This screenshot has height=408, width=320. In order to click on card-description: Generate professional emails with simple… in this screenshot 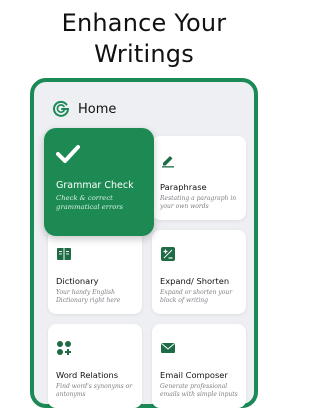, I will do `click(199, 390)`.